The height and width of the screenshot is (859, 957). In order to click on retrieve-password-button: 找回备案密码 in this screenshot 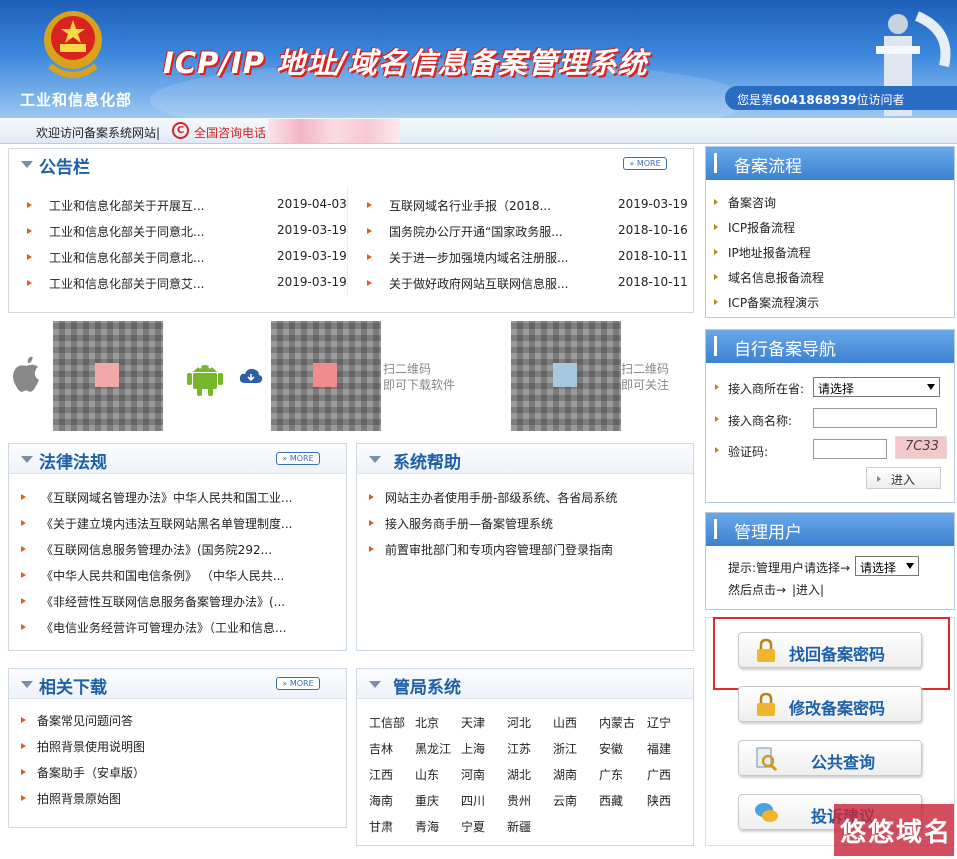, I will do `click(830, 650)`.